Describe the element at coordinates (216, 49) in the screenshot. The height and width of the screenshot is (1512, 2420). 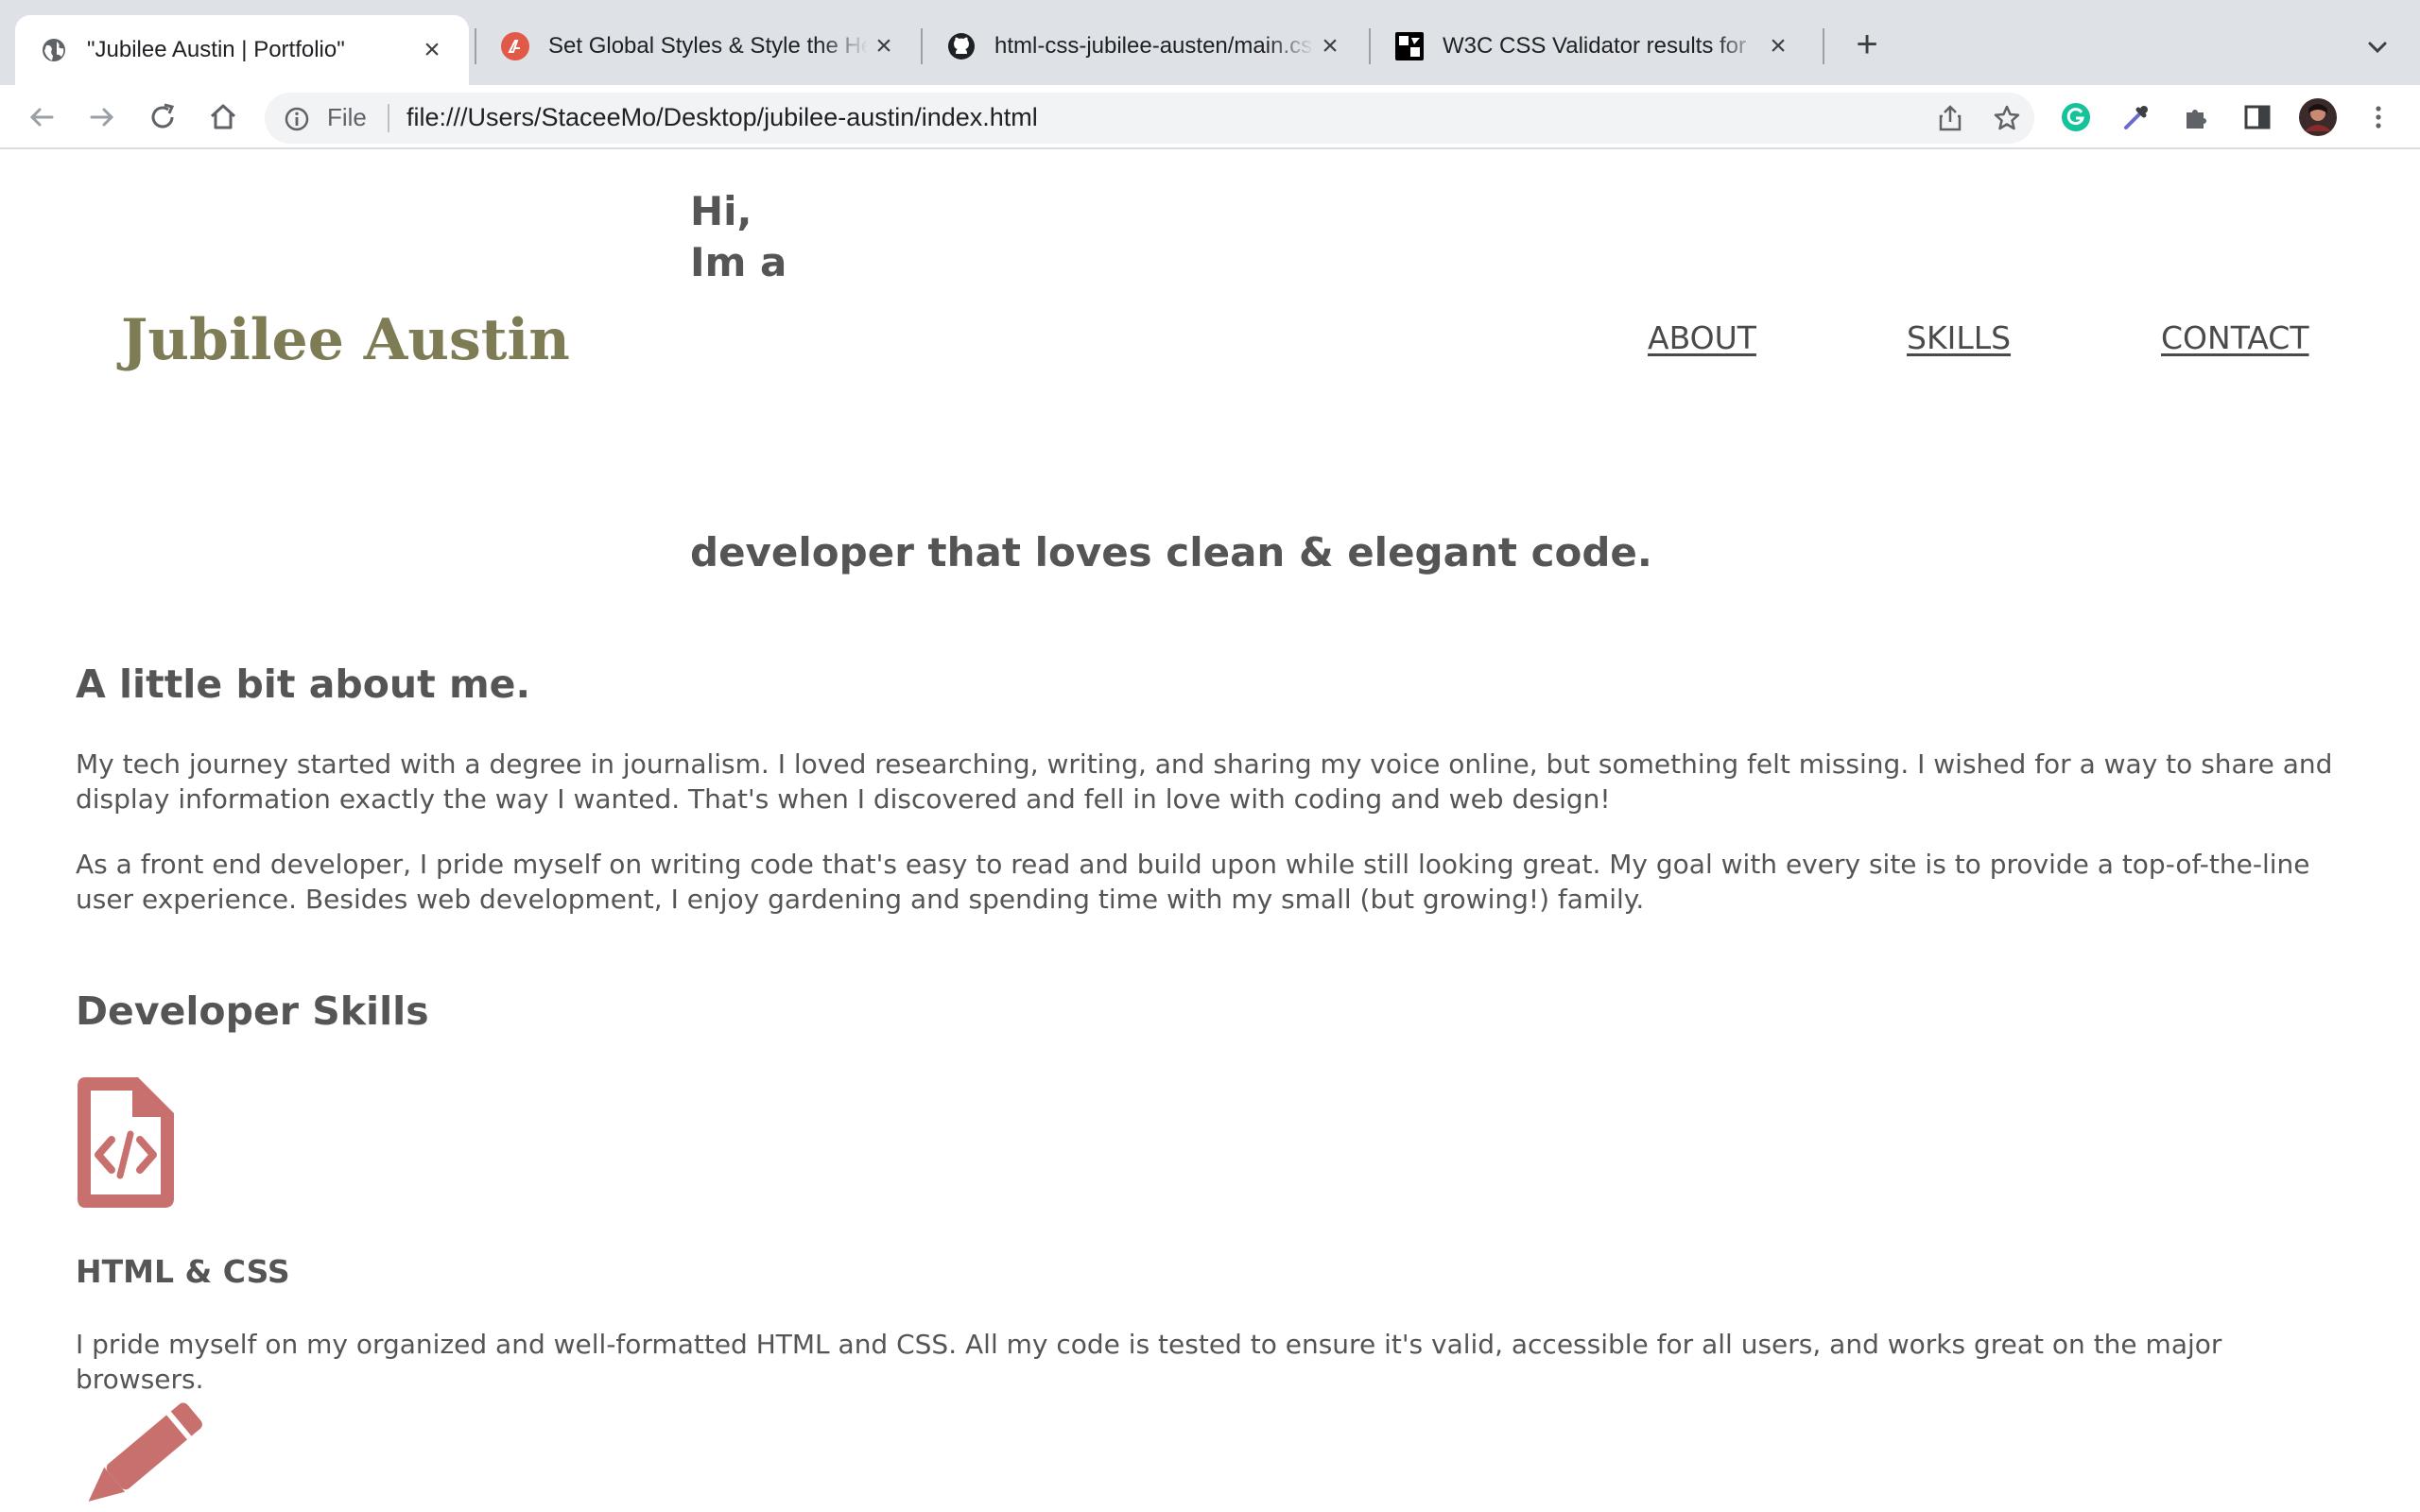
I see `tab-title: "Jubilee Austin | Portfolio"` at that location.